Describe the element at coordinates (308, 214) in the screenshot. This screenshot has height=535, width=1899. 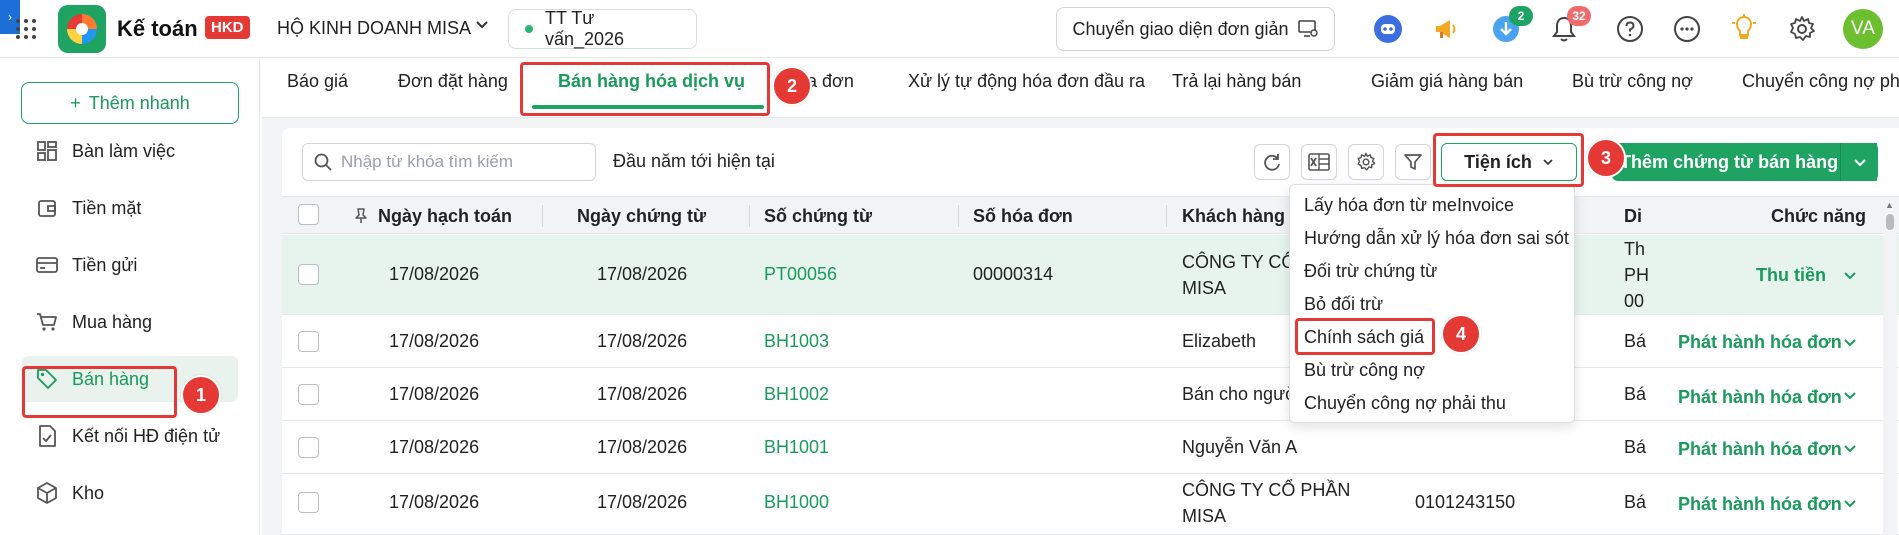
I see `select-all-checkbox` at that location.